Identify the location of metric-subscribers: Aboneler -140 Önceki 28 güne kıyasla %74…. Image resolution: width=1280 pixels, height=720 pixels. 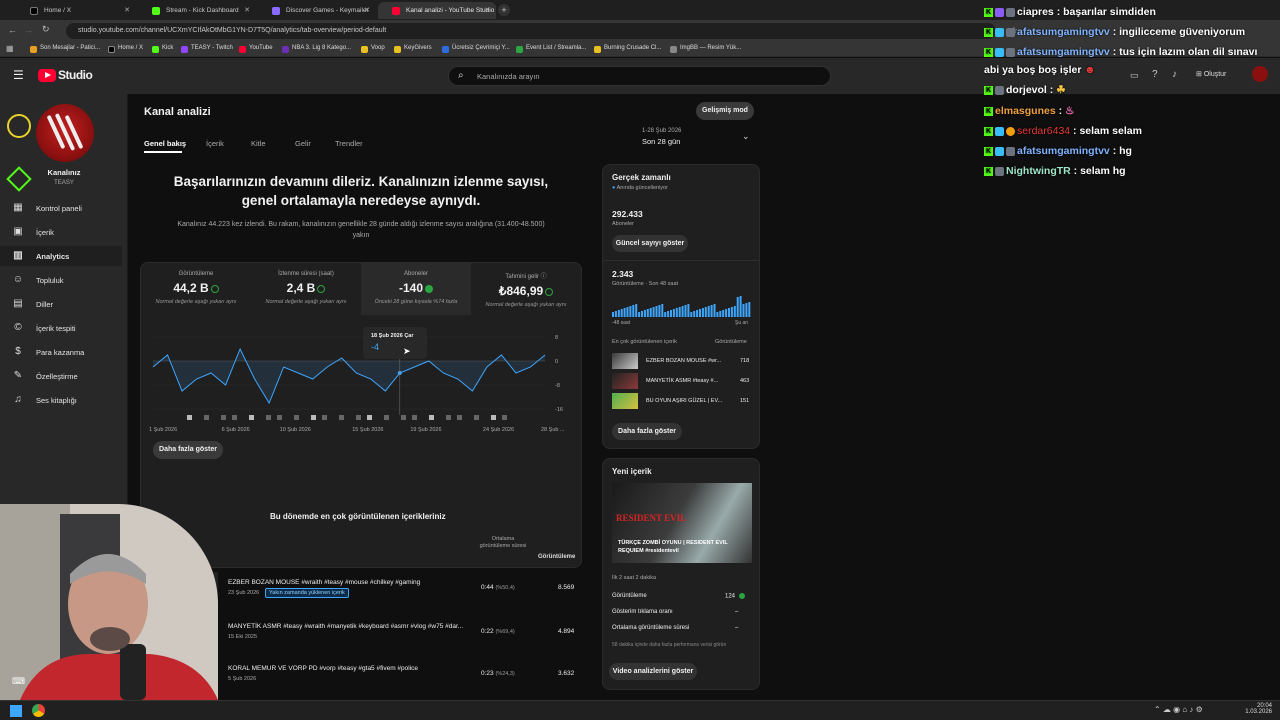
(416, 289).